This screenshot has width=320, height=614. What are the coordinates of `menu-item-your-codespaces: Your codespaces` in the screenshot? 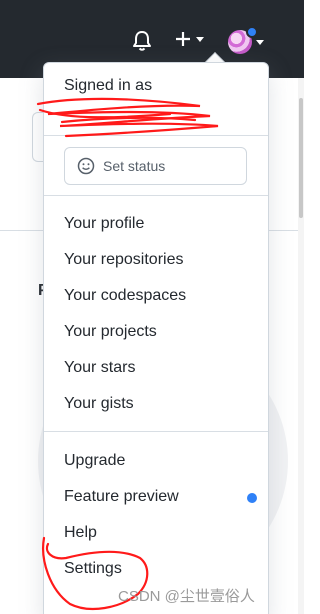 It's located at (125, 296).